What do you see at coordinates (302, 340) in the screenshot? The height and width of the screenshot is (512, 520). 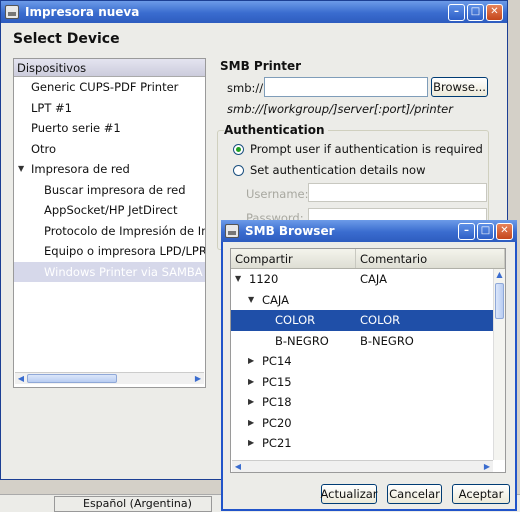 I see `share-name: B-NEGRO` at bounding box center [302, 340].